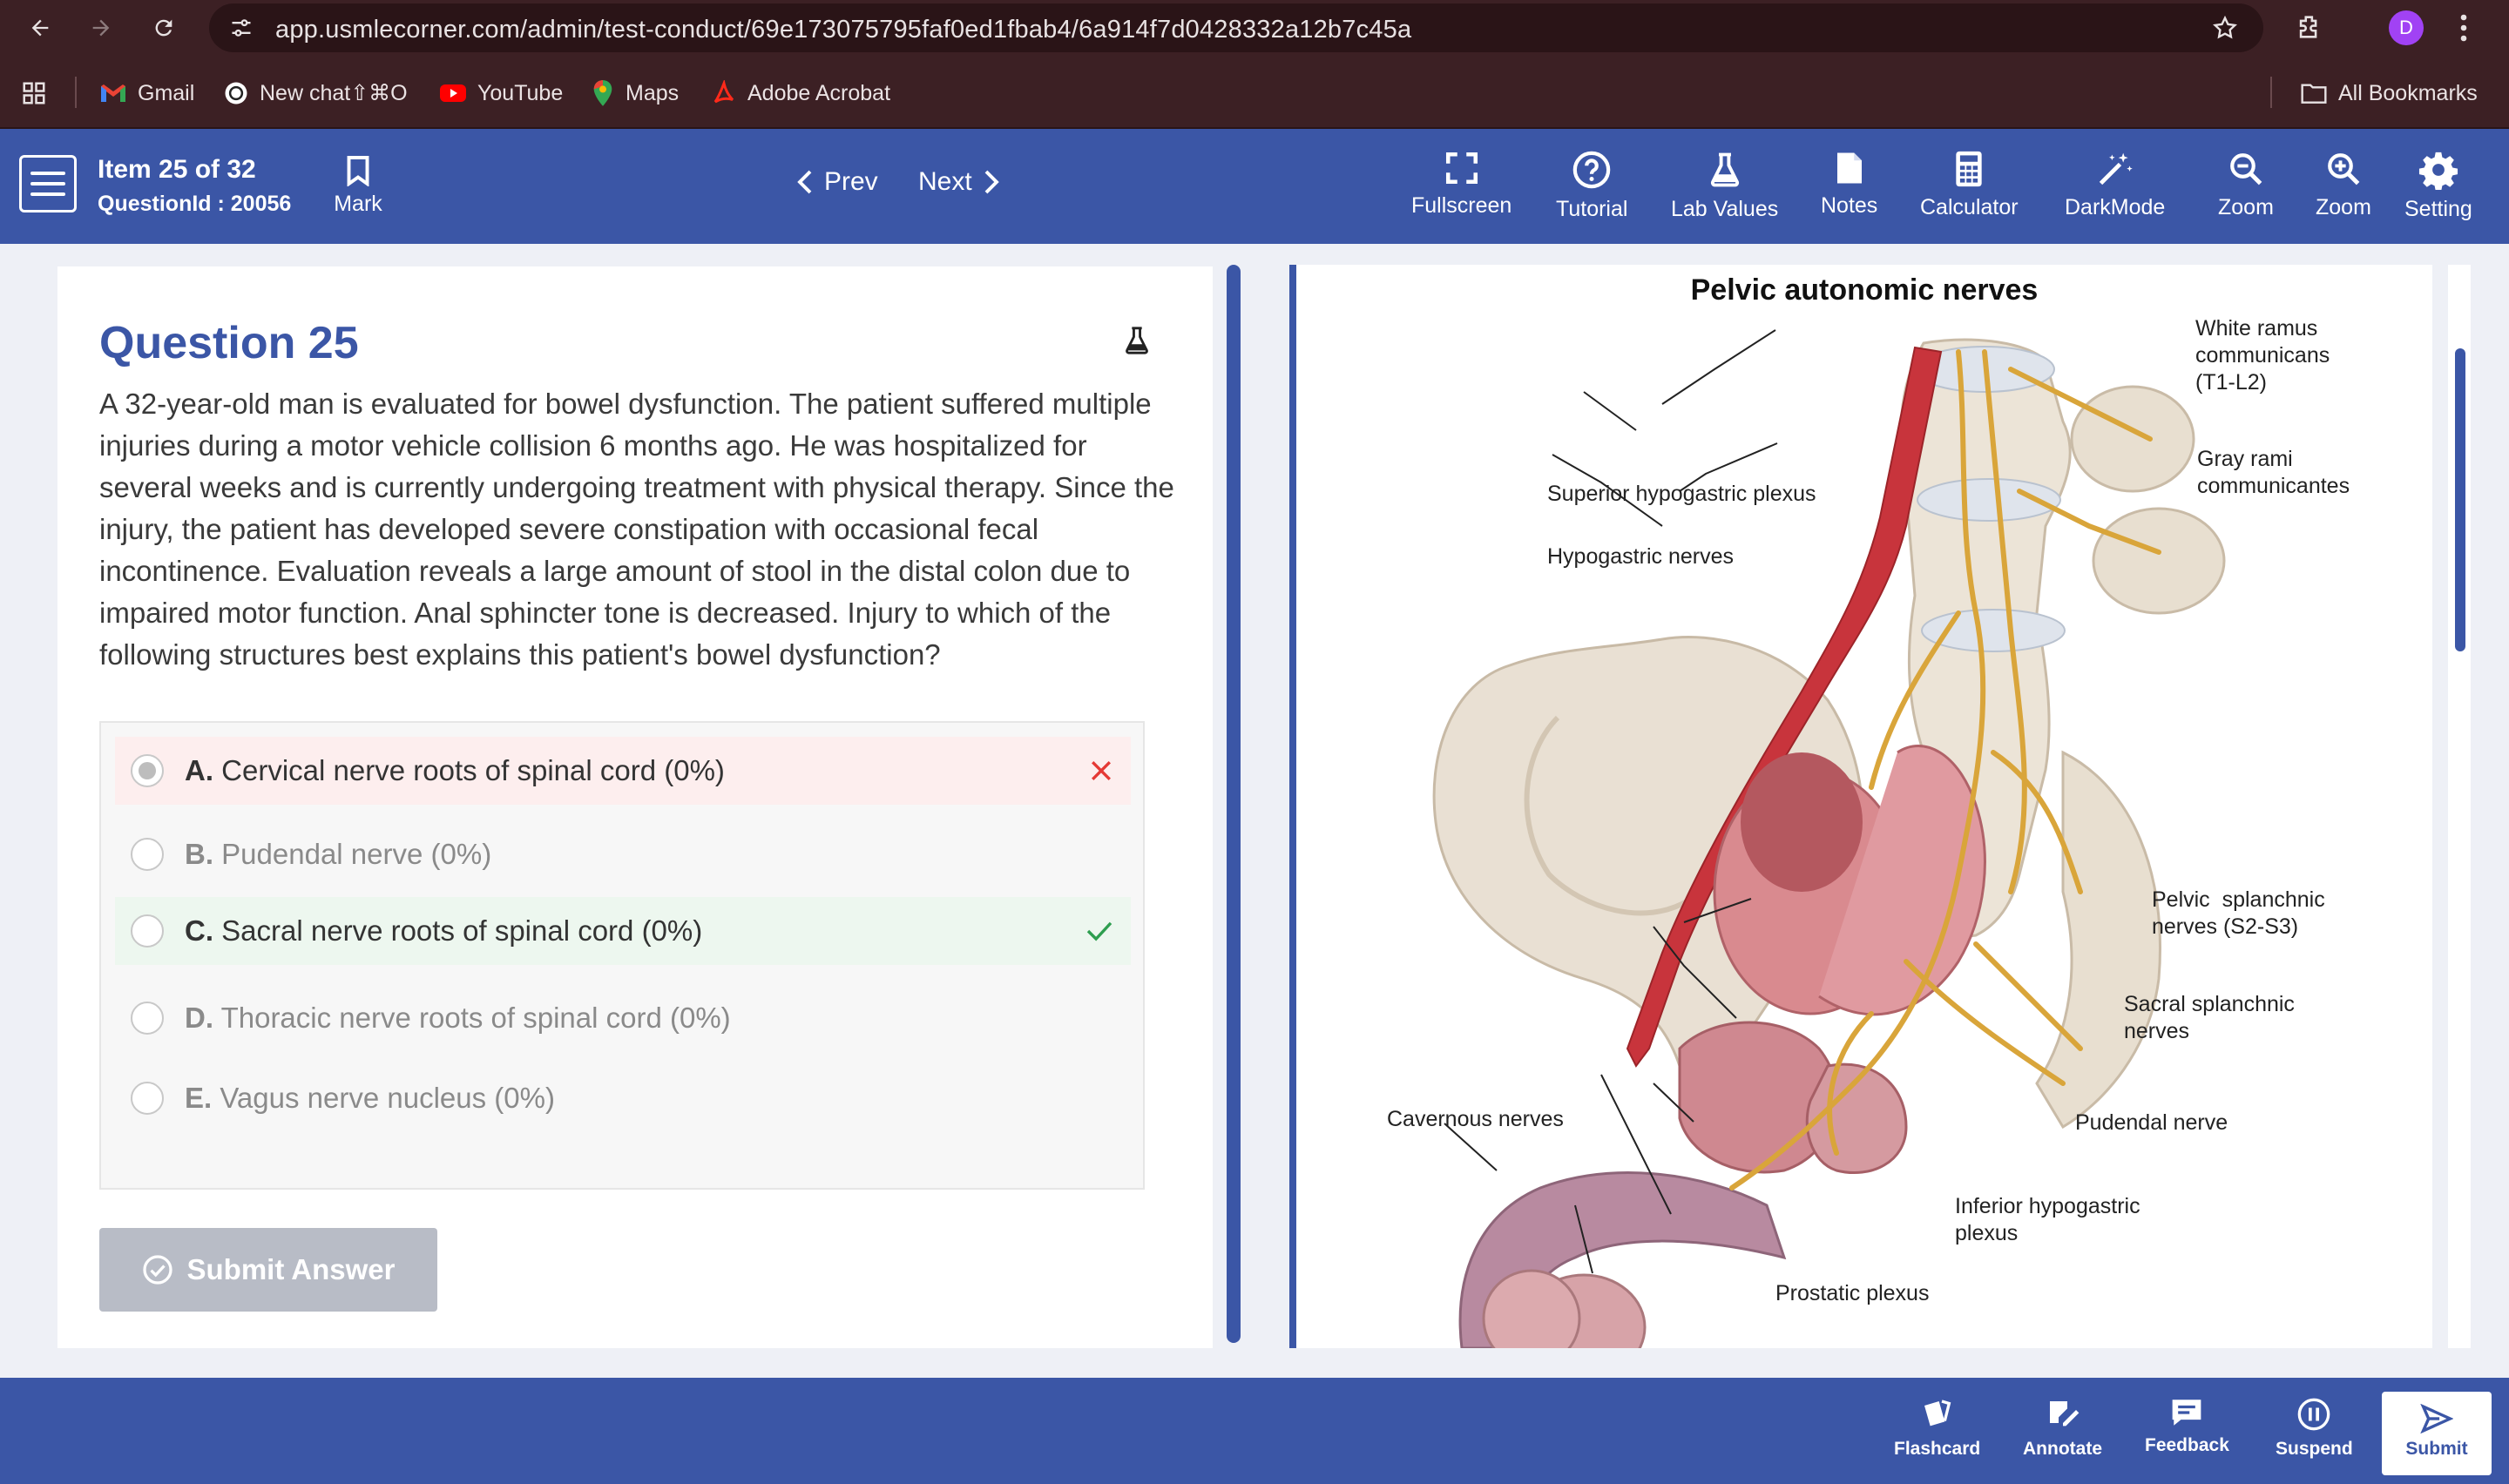 This screenshot has width=2509, height=1484. I want to click on bookmark-label: Maps, so click(653, 92).